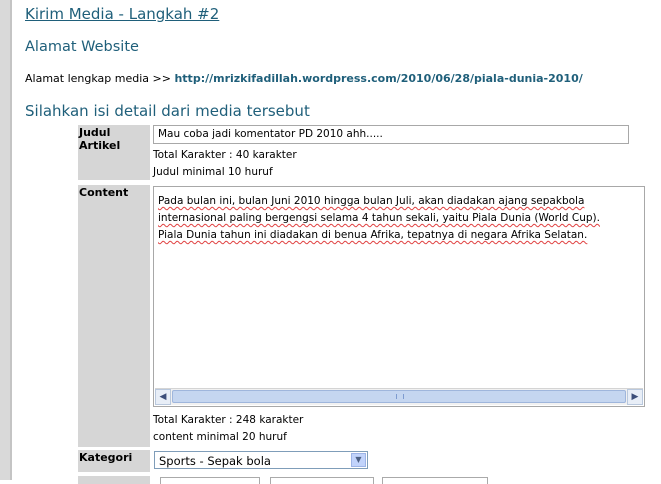 This screenshot has width=661, height=484. Describe the element at coordinates (215, 461) in the screenshot. I see `kategori-selected-value: Sports - Sepak bola` at that location.